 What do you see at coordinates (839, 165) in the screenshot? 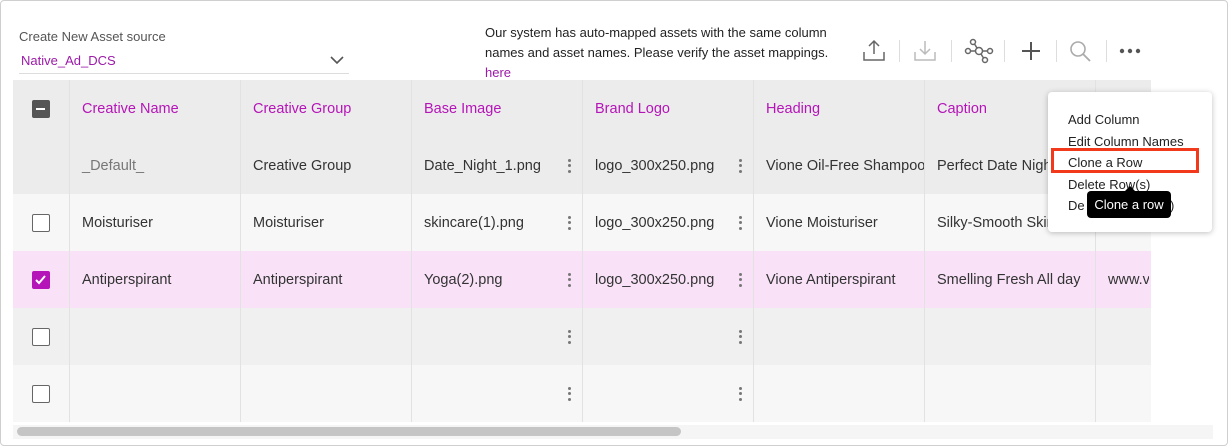
I see `table-cell: Vione Oil-Free Shampoo` at bounding box center [839, 165].